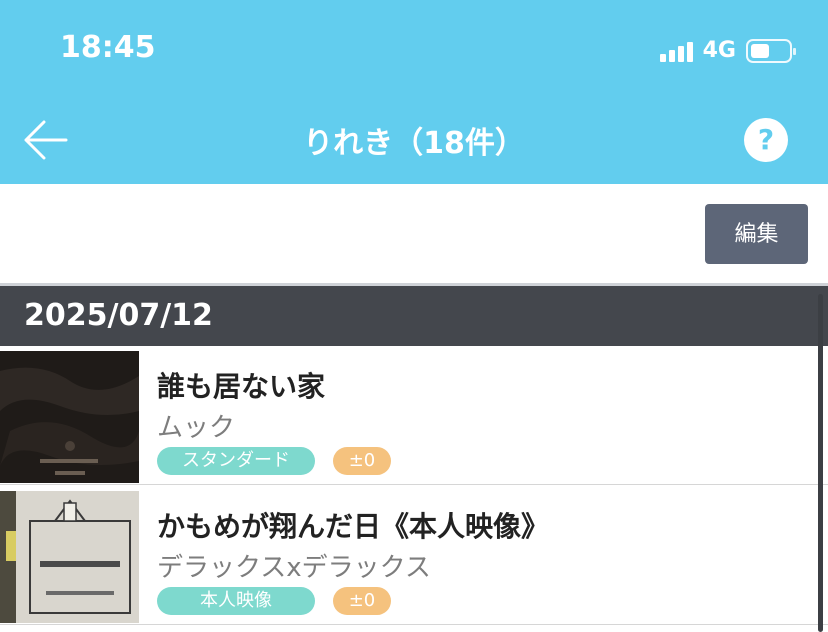  What do you see at coordinates (236, 601) in the screenshot?
I see `type-badge: 本人映像` at bounding box center [236, 601].